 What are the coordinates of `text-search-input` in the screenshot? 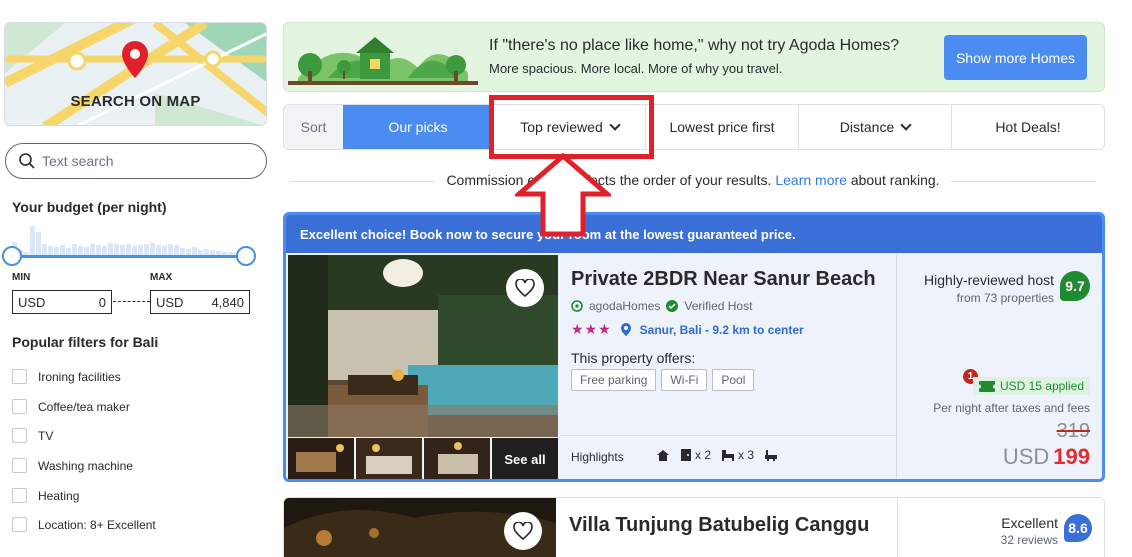 It's located at (142, 161).